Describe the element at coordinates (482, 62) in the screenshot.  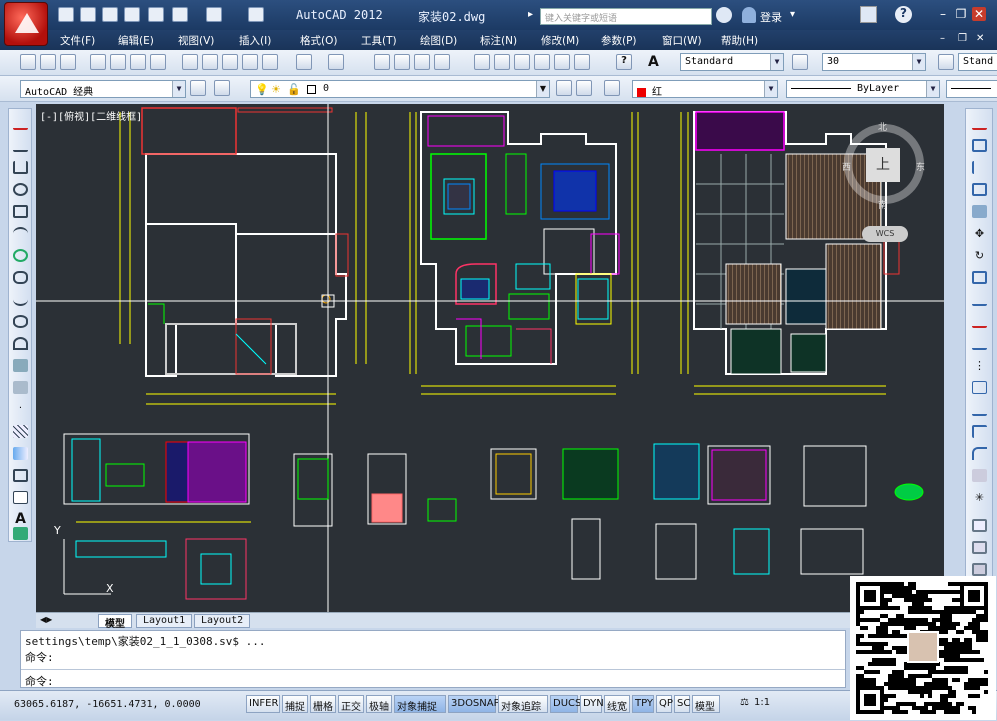
I see `properties-icon` at that location.